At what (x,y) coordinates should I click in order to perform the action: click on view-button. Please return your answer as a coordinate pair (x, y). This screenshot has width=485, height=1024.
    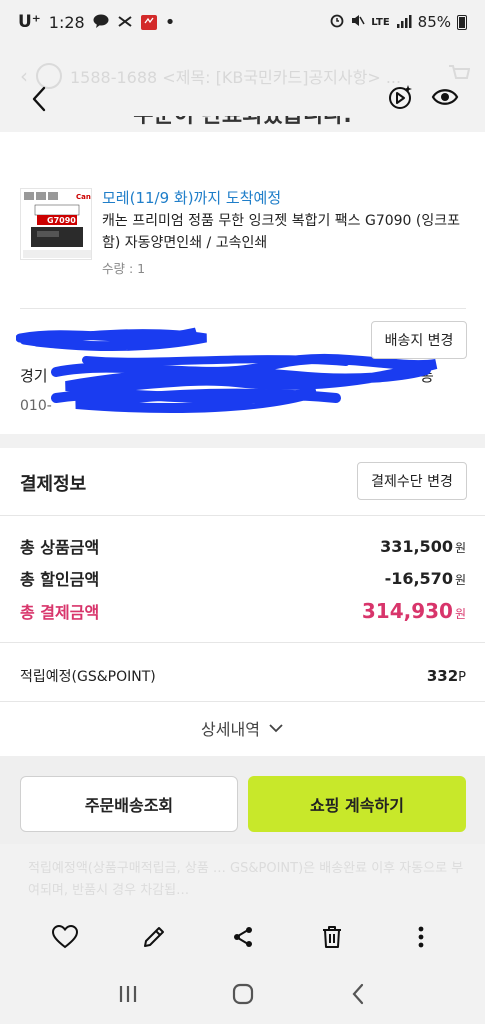
    Looking at the image, I should click on (445, 97).